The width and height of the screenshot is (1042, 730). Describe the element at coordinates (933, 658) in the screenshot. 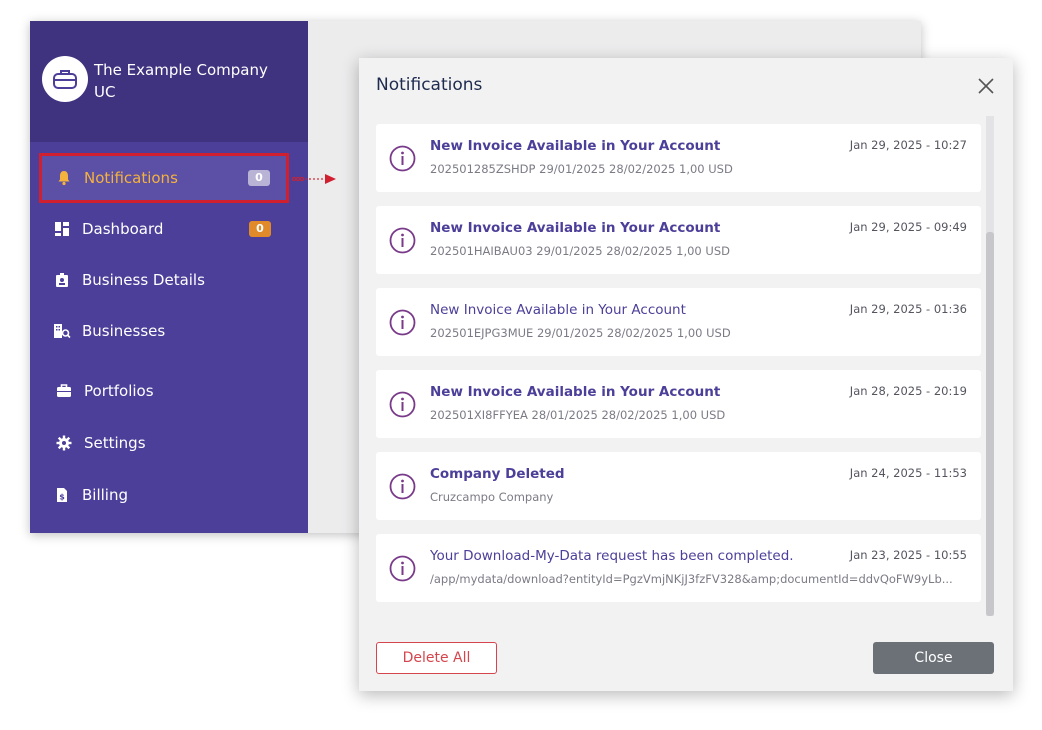

I see `close-button: Close` at that location.